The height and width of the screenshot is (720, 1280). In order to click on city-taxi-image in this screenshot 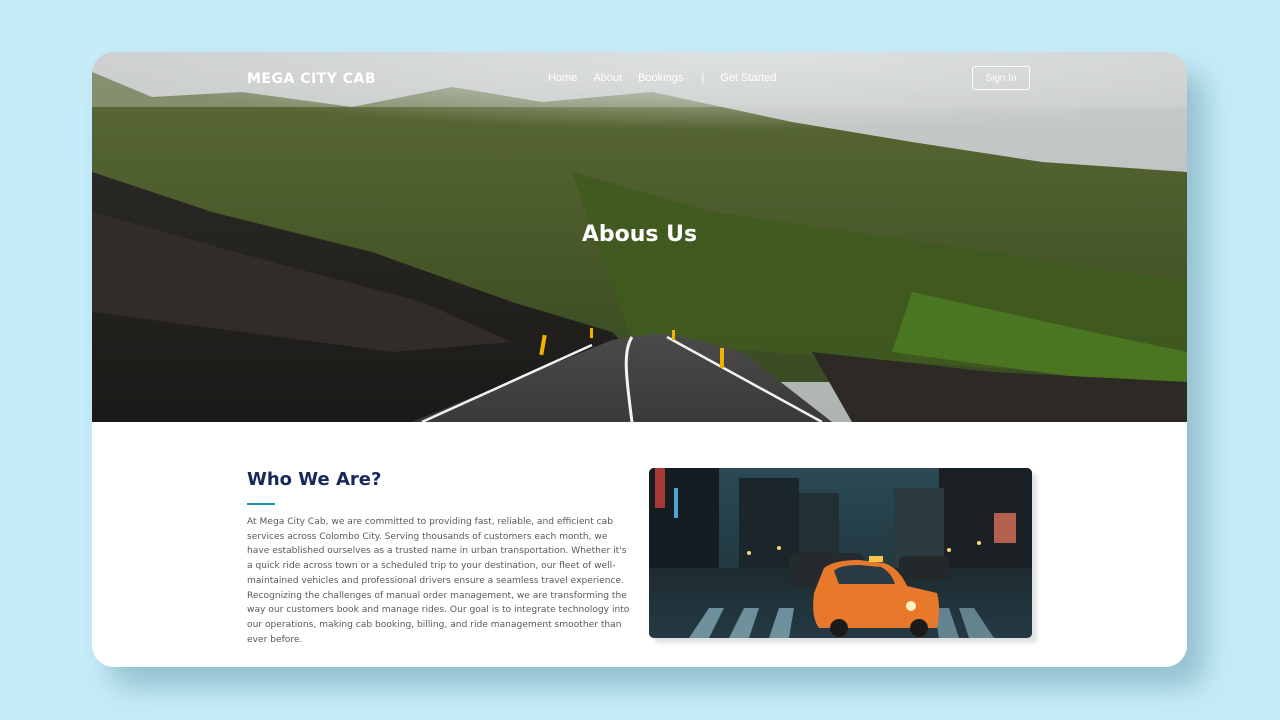, I will do `click(840, 553)`.